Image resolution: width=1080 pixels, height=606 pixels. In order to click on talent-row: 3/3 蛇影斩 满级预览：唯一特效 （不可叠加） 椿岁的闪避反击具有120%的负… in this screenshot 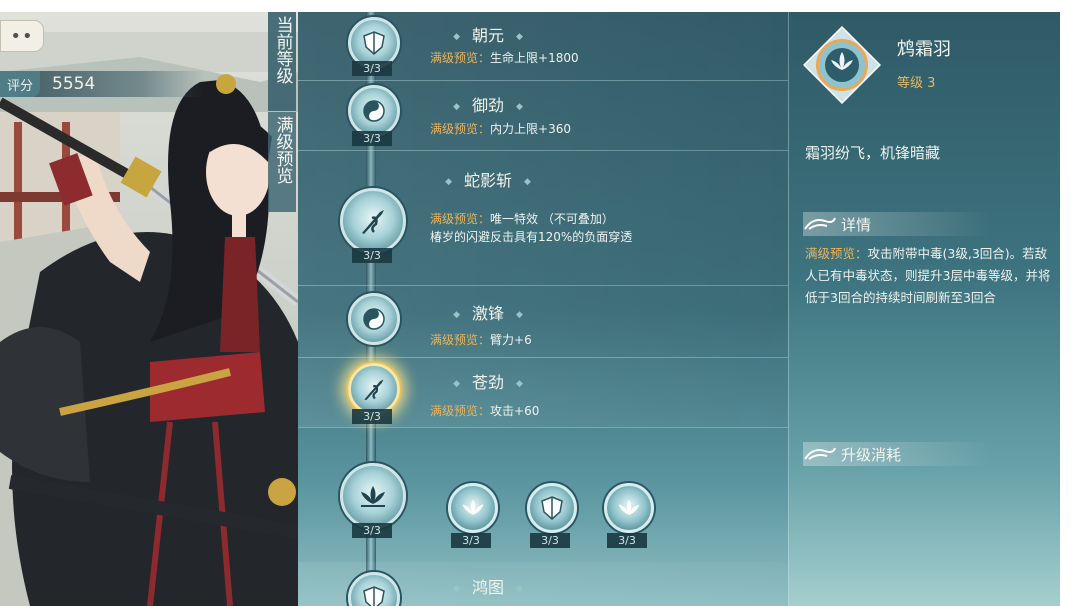, I will do `click(543, 218)`.